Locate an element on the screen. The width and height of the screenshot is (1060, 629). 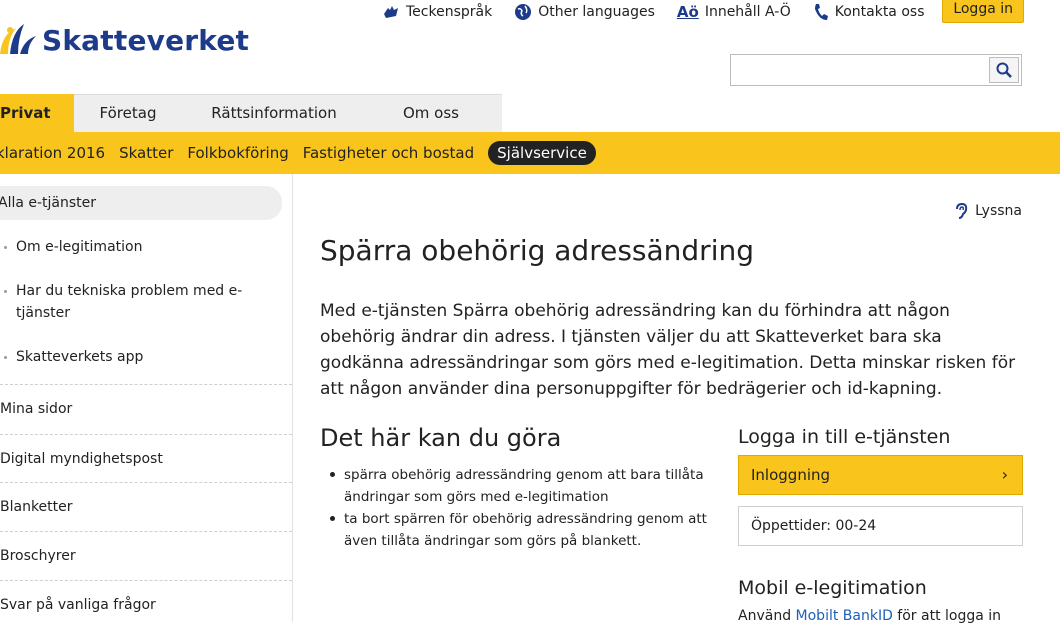
subnav-deklaration: klaration 2016 is located at coordinates (52, 153).